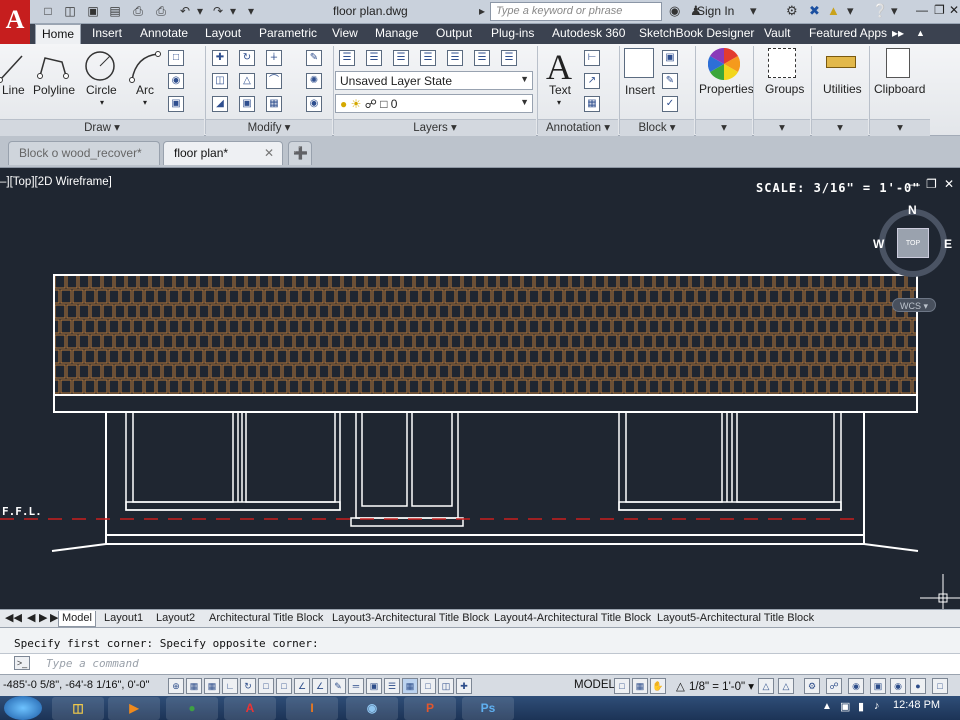 The width and height of the screenshot is (960, 720). Describe the element at coordinates (13, 619) in the screenshot. I see `layout-first-icon: ◀◀` at that location.